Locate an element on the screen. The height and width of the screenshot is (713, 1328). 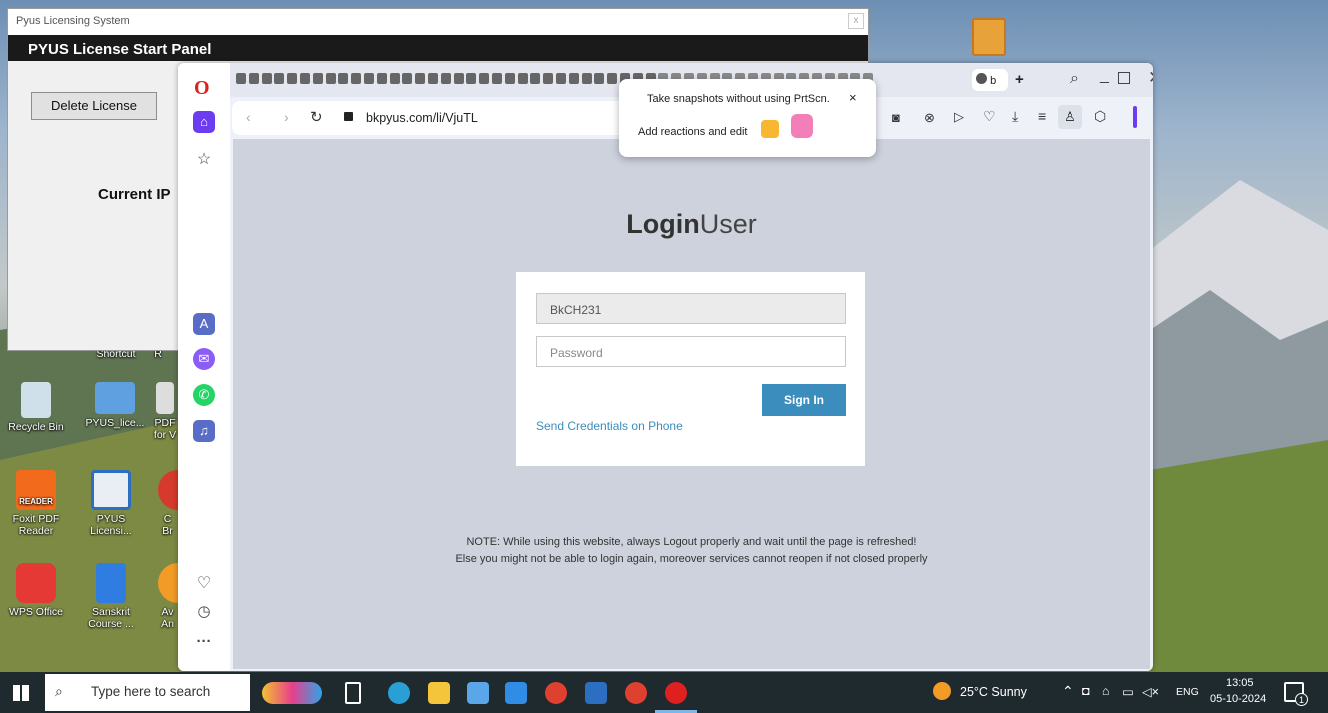
camera-snapshot-icon: ◙ is located at coordinates (896, 117).